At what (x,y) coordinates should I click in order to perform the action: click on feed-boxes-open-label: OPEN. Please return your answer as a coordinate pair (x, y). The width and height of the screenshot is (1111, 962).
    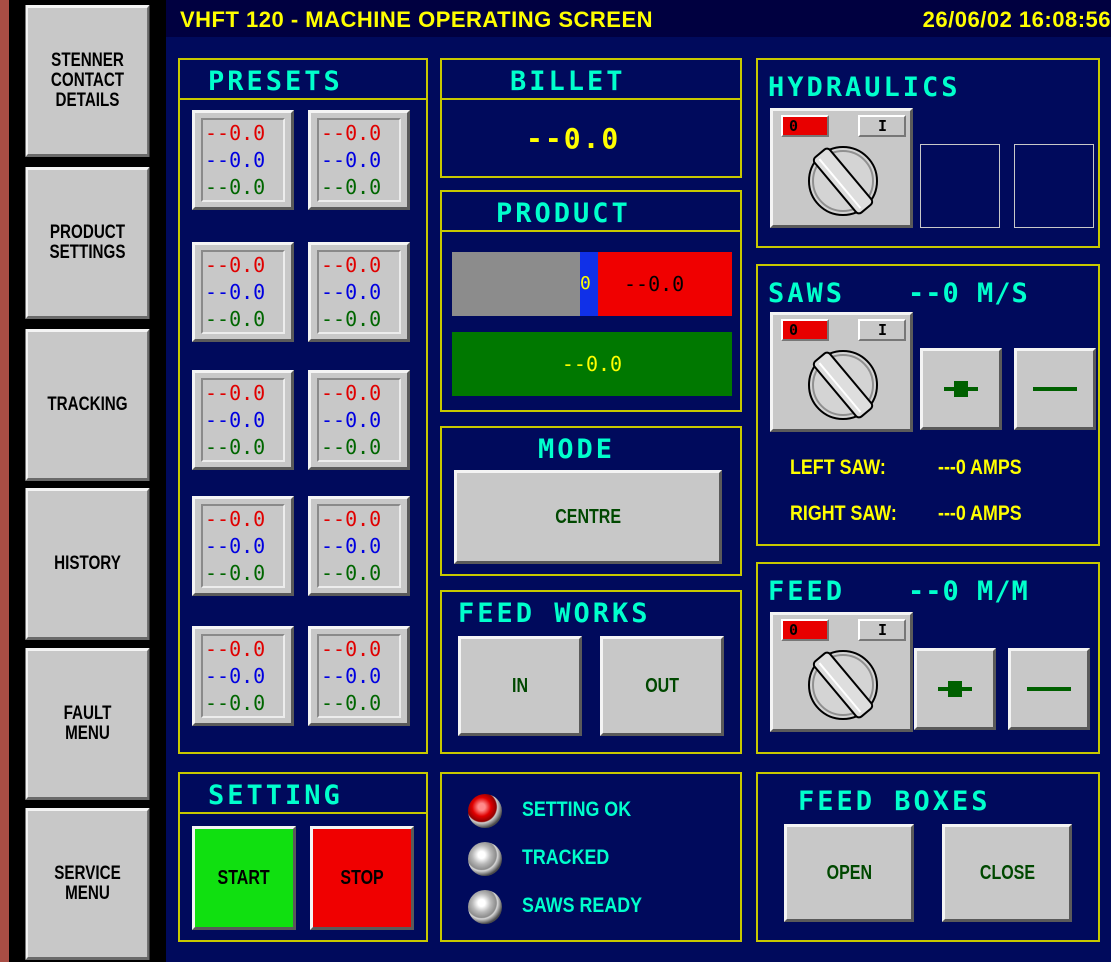
    Looking at the image, I should click on (849, 872).